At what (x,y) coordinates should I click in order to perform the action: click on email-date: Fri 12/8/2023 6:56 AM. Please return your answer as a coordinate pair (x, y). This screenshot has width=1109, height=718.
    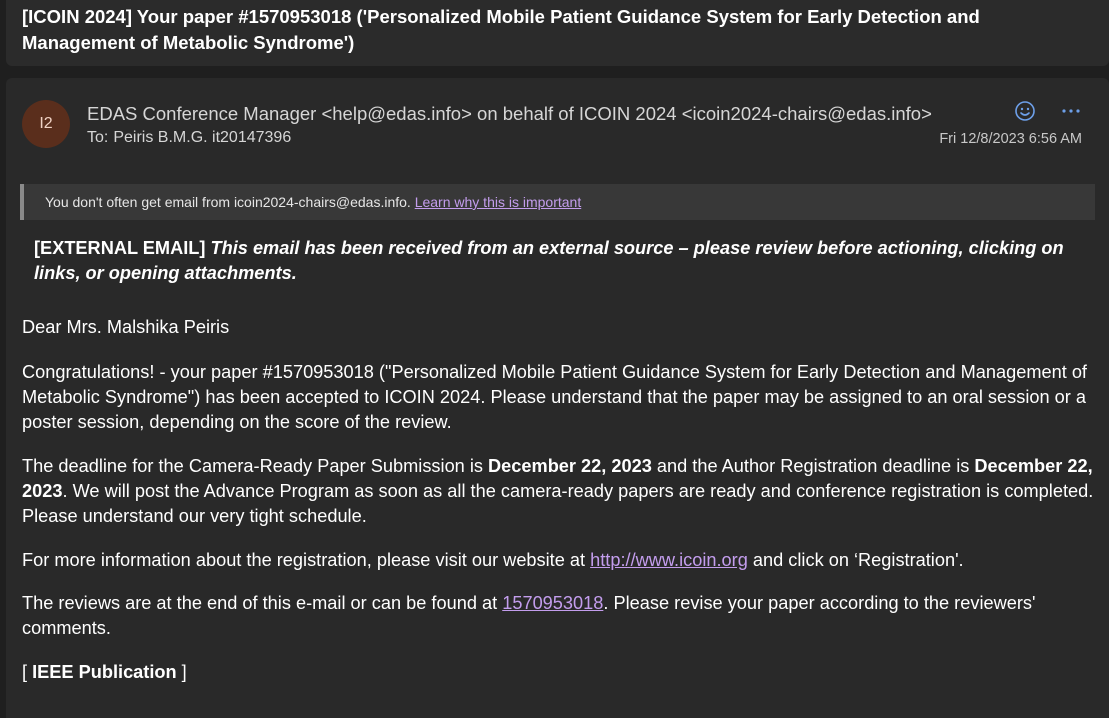
    Looking at the image, I should click on (1010, 139).